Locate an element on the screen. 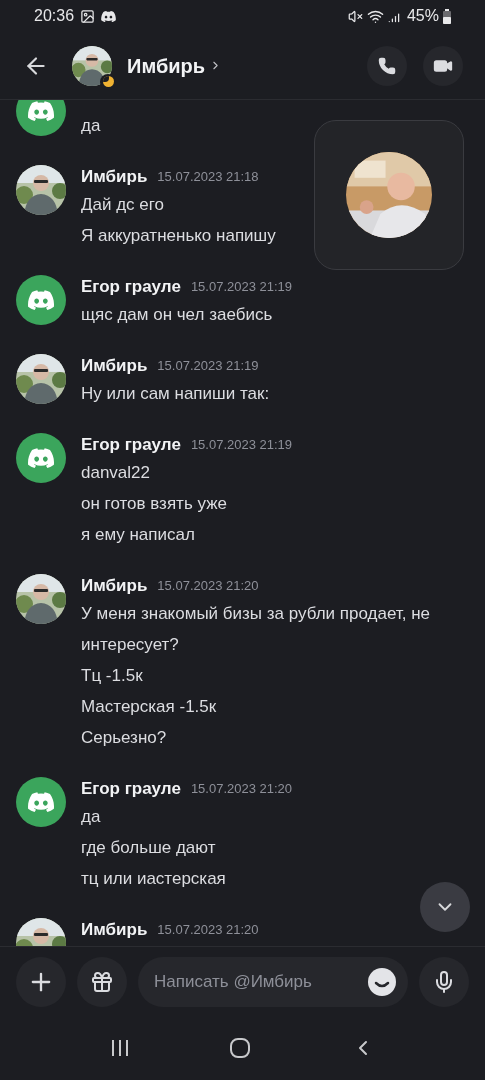  channel-title: Имбирь is located at coordinates (175, 65).